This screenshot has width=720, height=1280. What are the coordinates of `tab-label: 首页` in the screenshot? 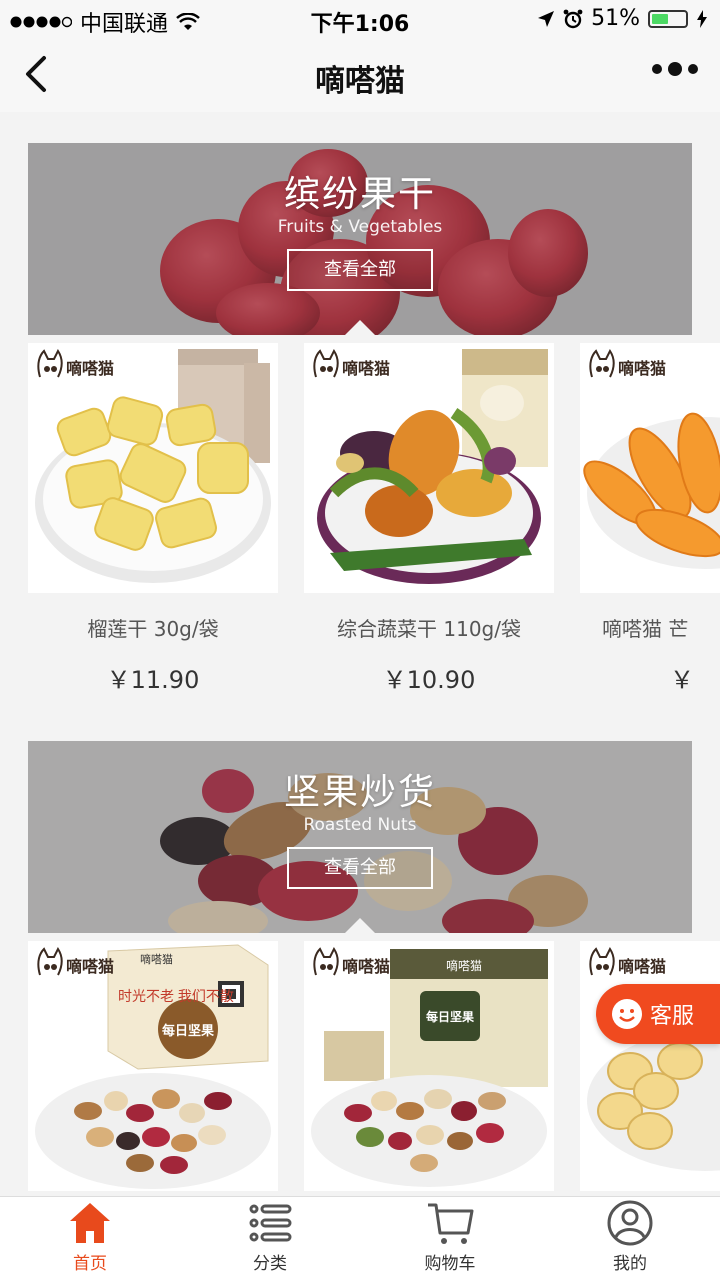 It's located at (90, 1264).